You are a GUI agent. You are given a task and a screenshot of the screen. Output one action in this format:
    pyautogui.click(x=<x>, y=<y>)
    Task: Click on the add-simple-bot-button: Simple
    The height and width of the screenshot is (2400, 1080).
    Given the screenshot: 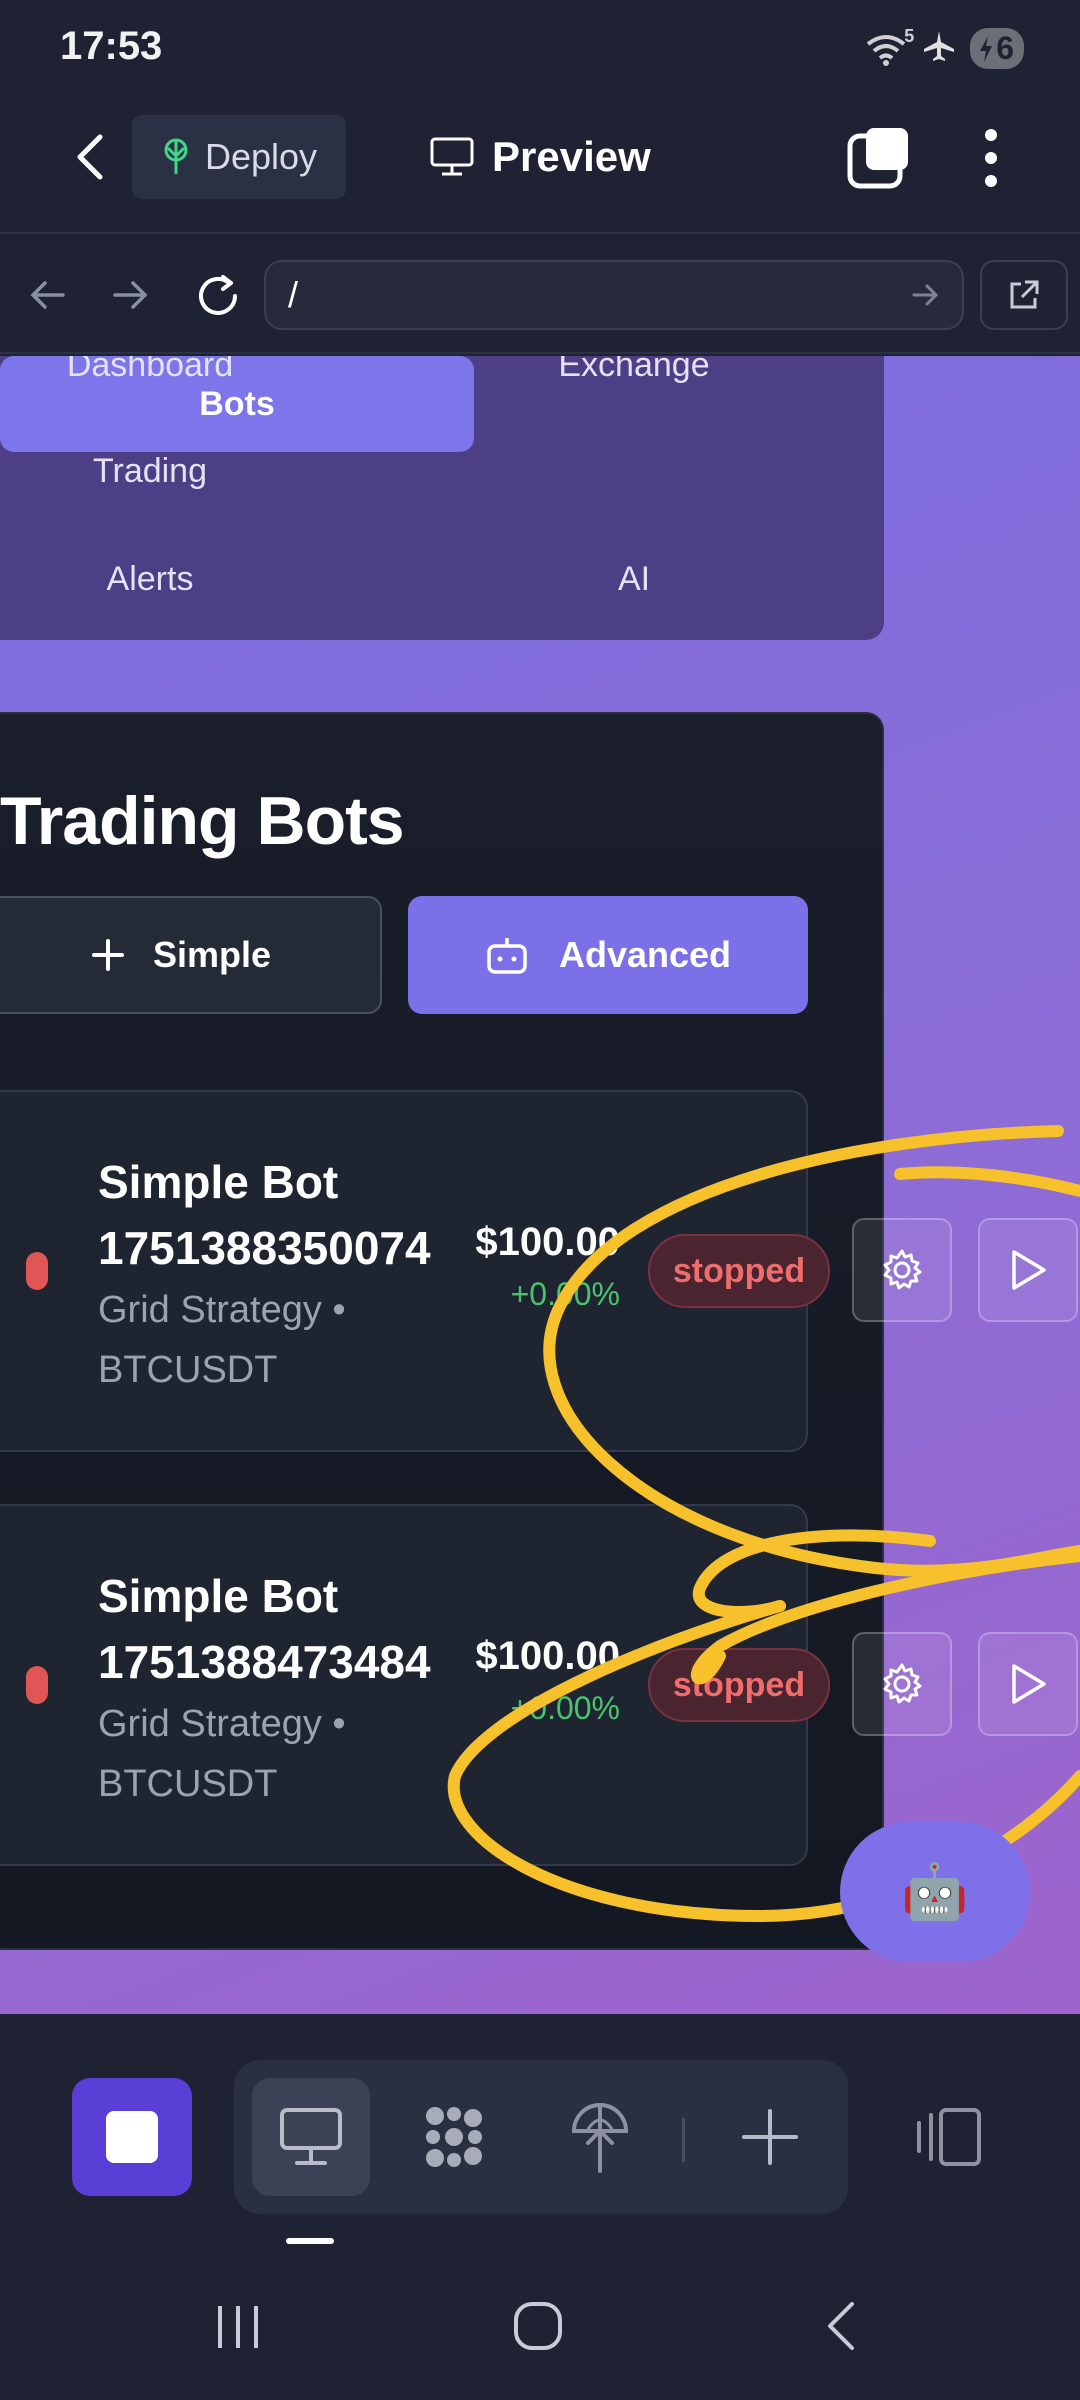 What is the action you would take?
    pyautogui.click(x=191, y=955)
    